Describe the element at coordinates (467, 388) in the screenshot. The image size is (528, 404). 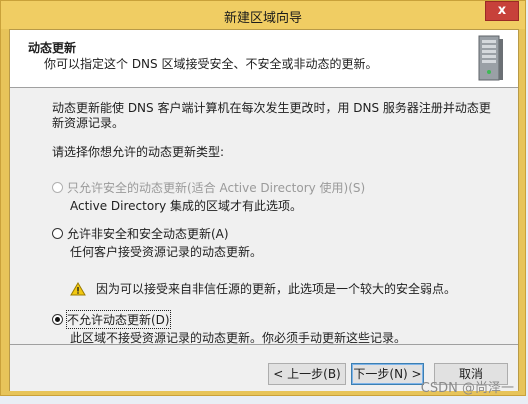
I see `watermark-text: CSDN @尚泽一` at that location.